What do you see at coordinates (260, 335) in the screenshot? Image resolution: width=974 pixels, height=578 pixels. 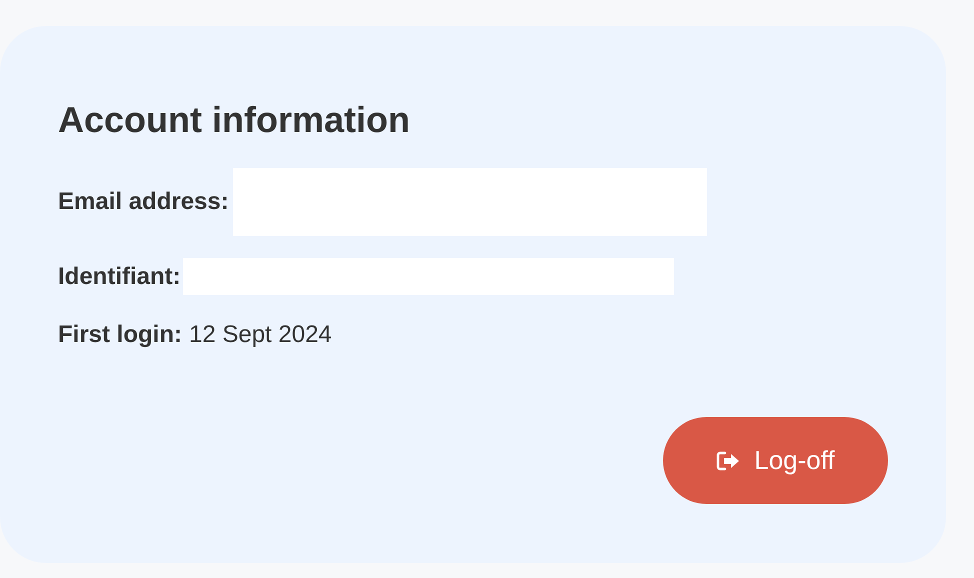 I see `field-value: 12 Sept 2024` at bounding box center [260, 335].